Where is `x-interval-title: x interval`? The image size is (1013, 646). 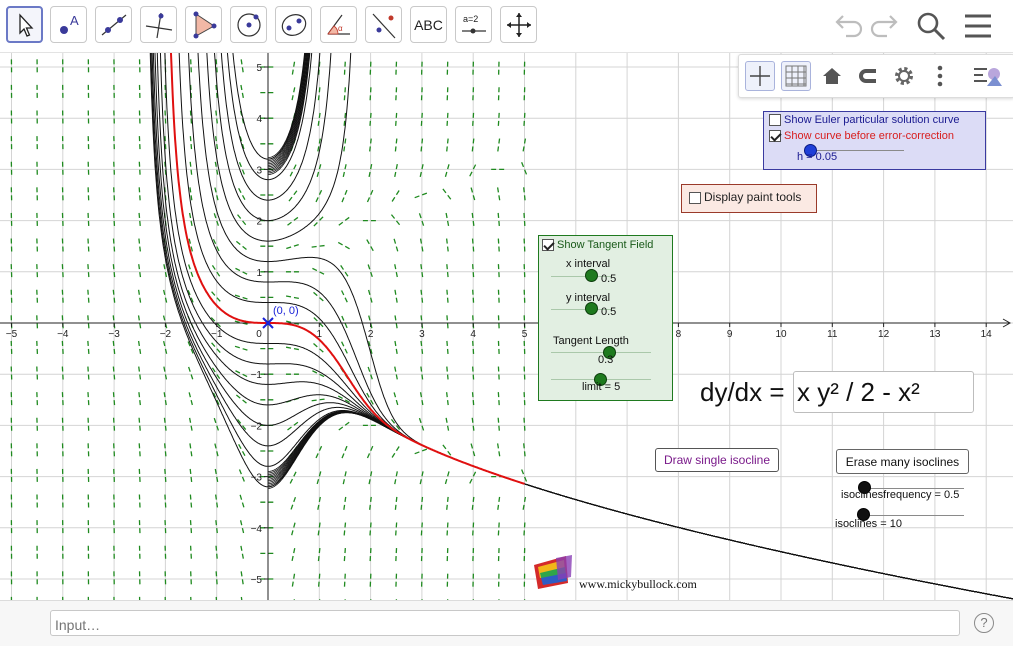
x-interval-title: x interval is located at coordinates (588, 264).